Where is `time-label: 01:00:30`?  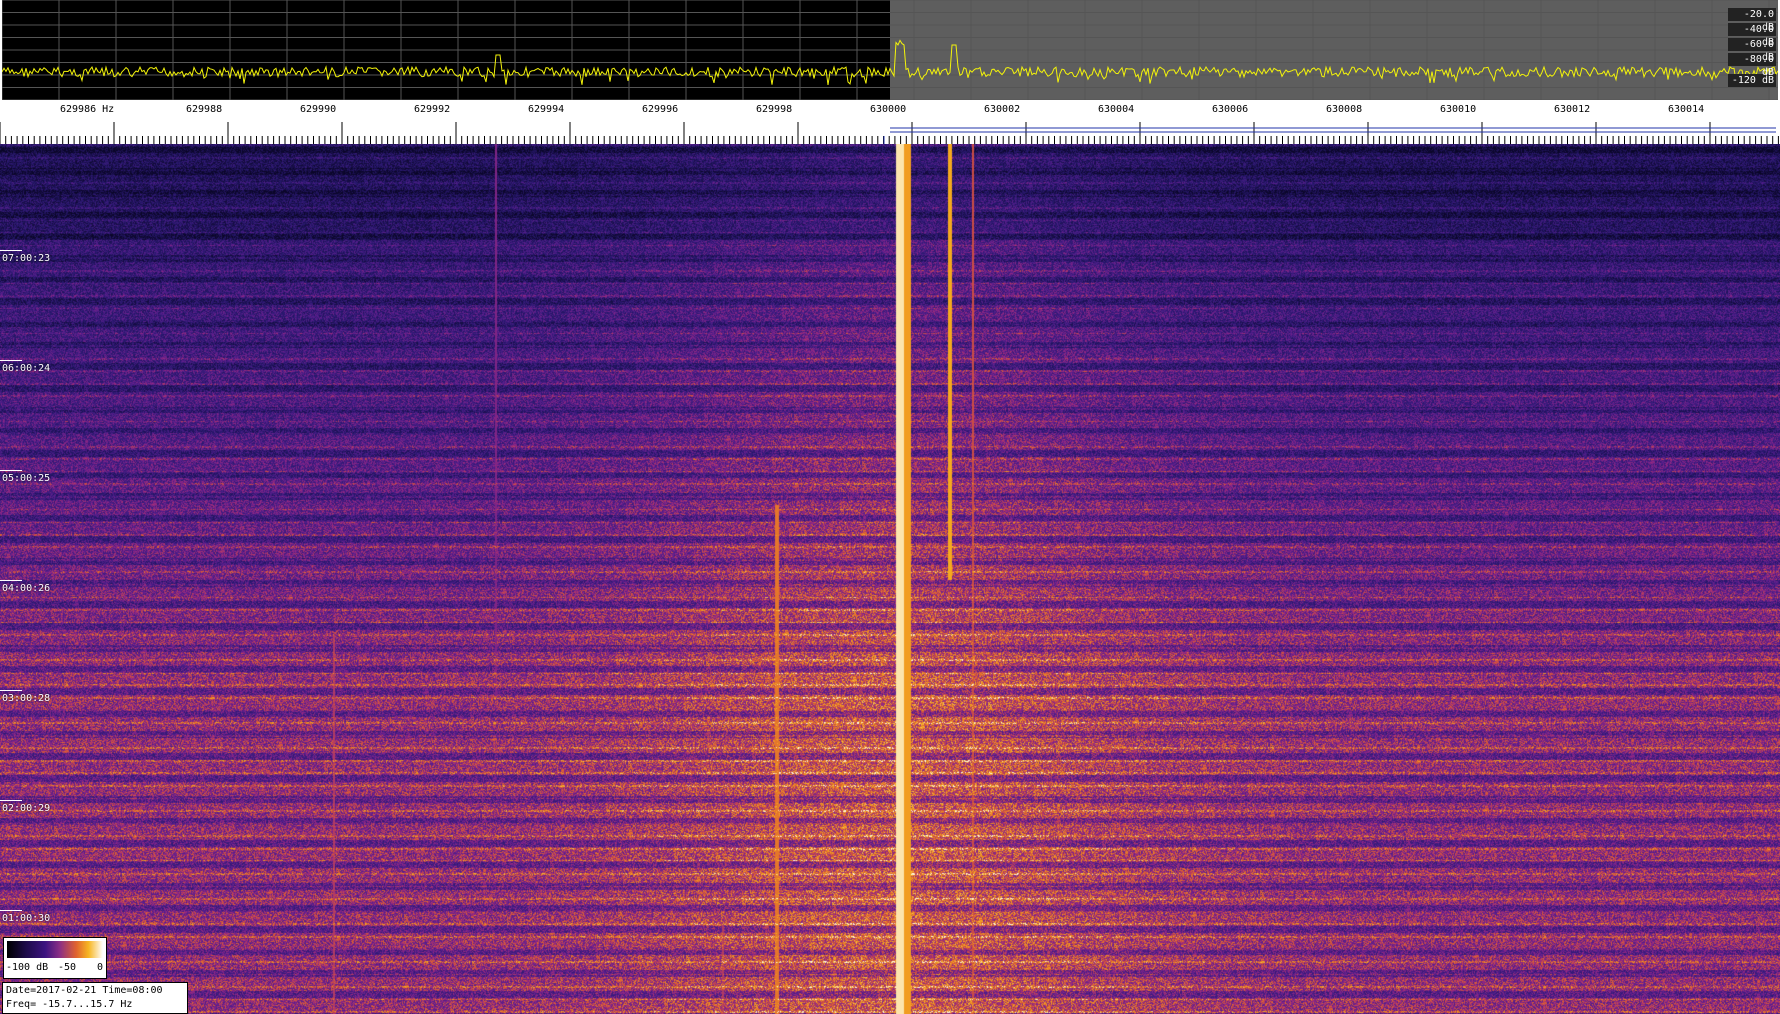 time-label: 01:00:30 is located at coordinates (26, 918).